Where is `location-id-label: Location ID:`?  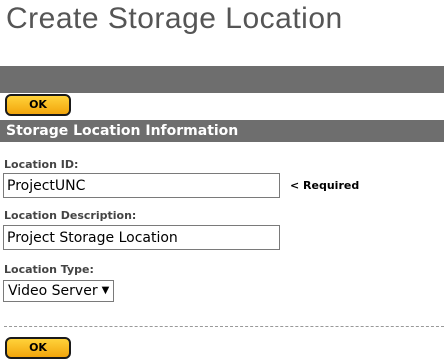
location-id-label: Location ID: is located at coordinates (41, 164).